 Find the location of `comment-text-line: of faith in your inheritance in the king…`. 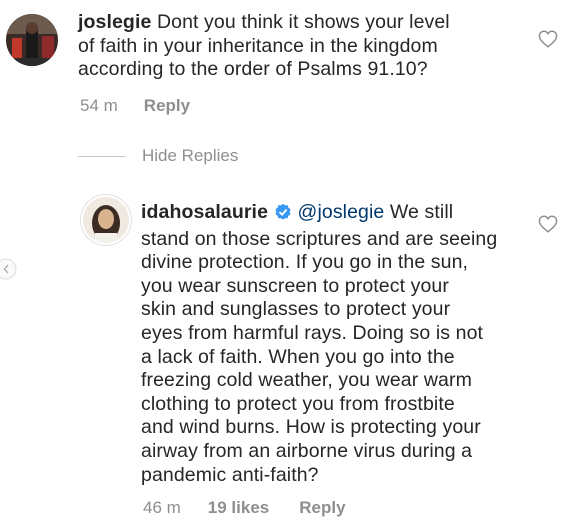

comment-text-line: of faith in your inheritance in the king… is located at coordinates (258, 45).